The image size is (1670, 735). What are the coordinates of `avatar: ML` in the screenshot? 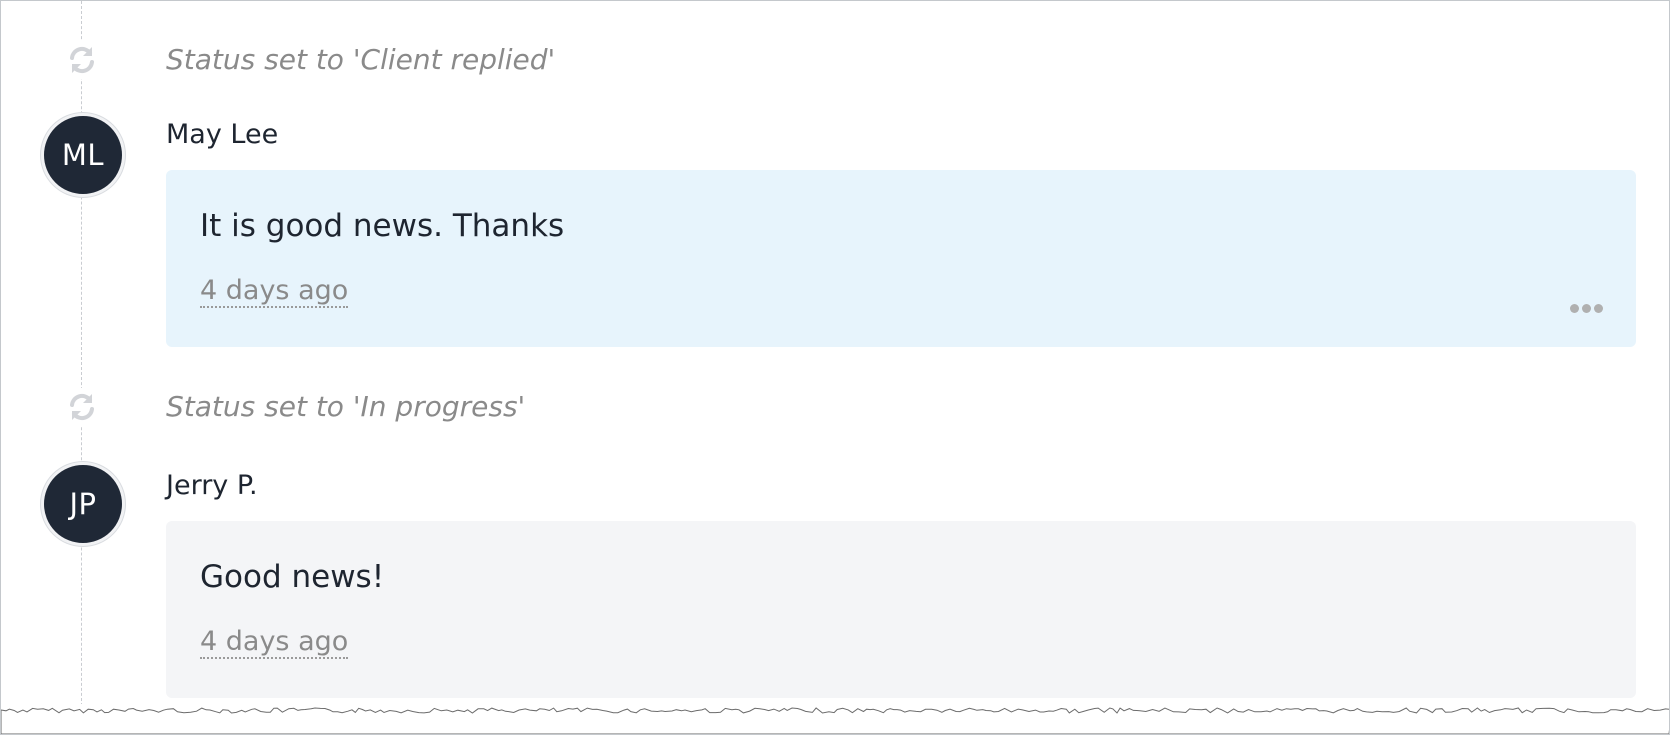 It's located at (83, 155).